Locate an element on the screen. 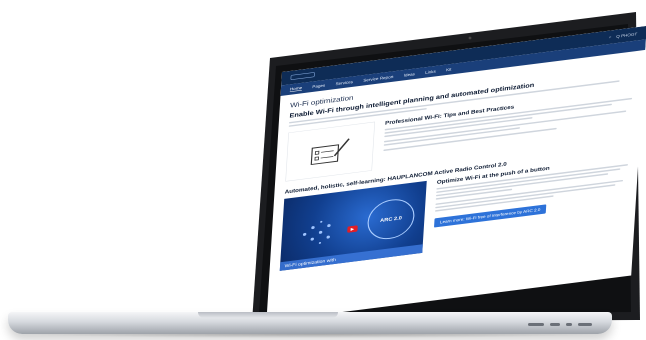 The width and height of the screenshot is (646, 340). header-tools: ⌕ Q PHOGT is located at coordinates (623, 35).